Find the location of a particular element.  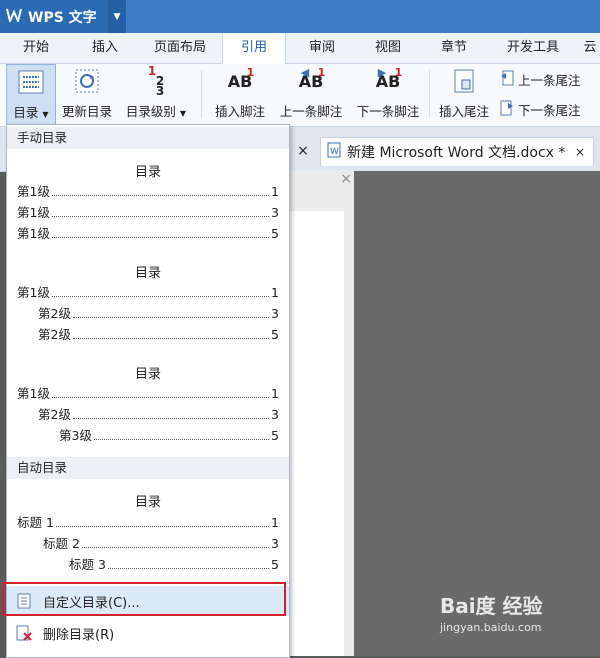

title-bar: WPS 文字 ▼ is located at coordinates (300, 16).